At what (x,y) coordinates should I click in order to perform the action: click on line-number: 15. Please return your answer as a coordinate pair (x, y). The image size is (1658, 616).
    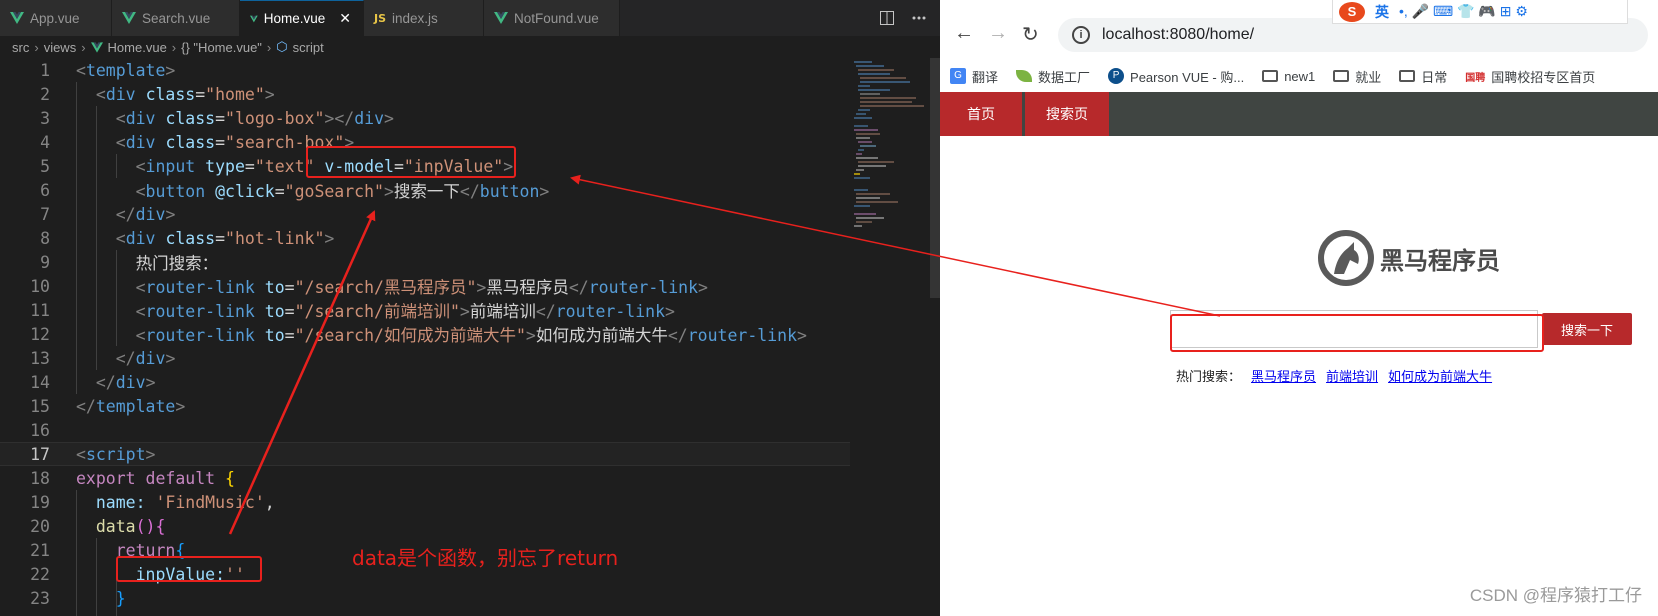
    Looking at the image, I should click on (40, 406).